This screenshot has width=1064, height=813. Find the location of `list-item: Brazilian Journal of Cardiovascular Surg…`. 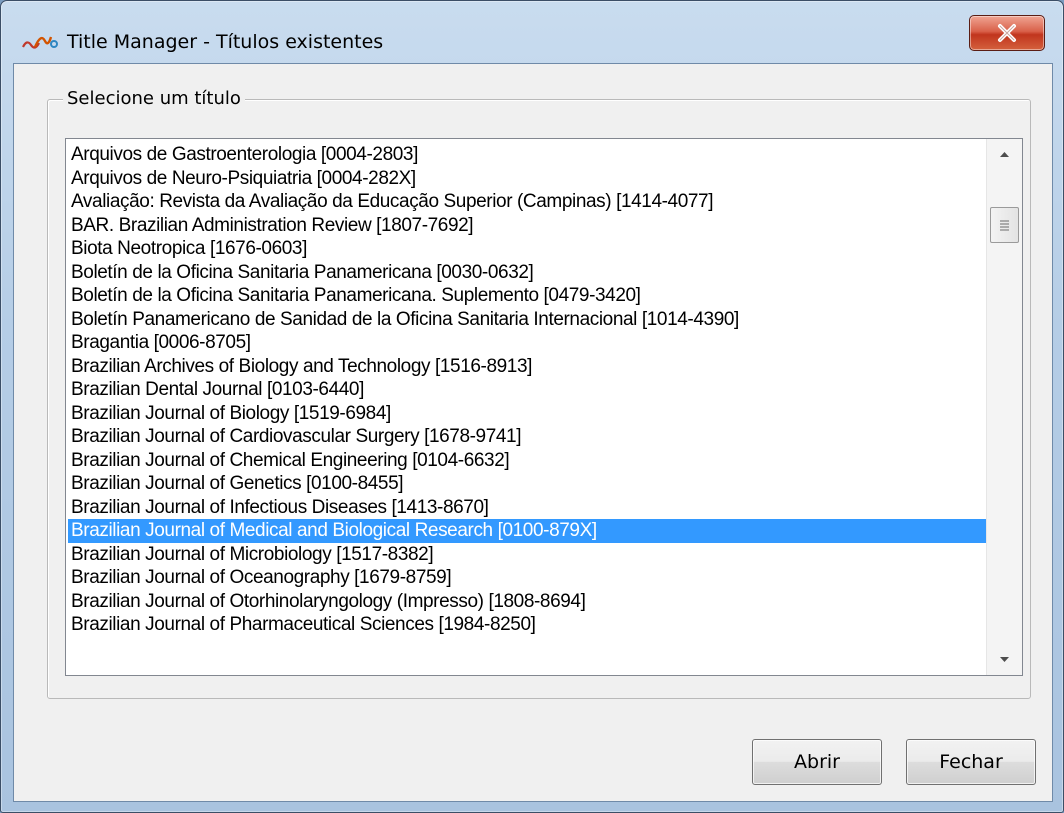

list-item: Brazilian Journal of Cardiovascular Surg… is located at coordinates (528, 437).